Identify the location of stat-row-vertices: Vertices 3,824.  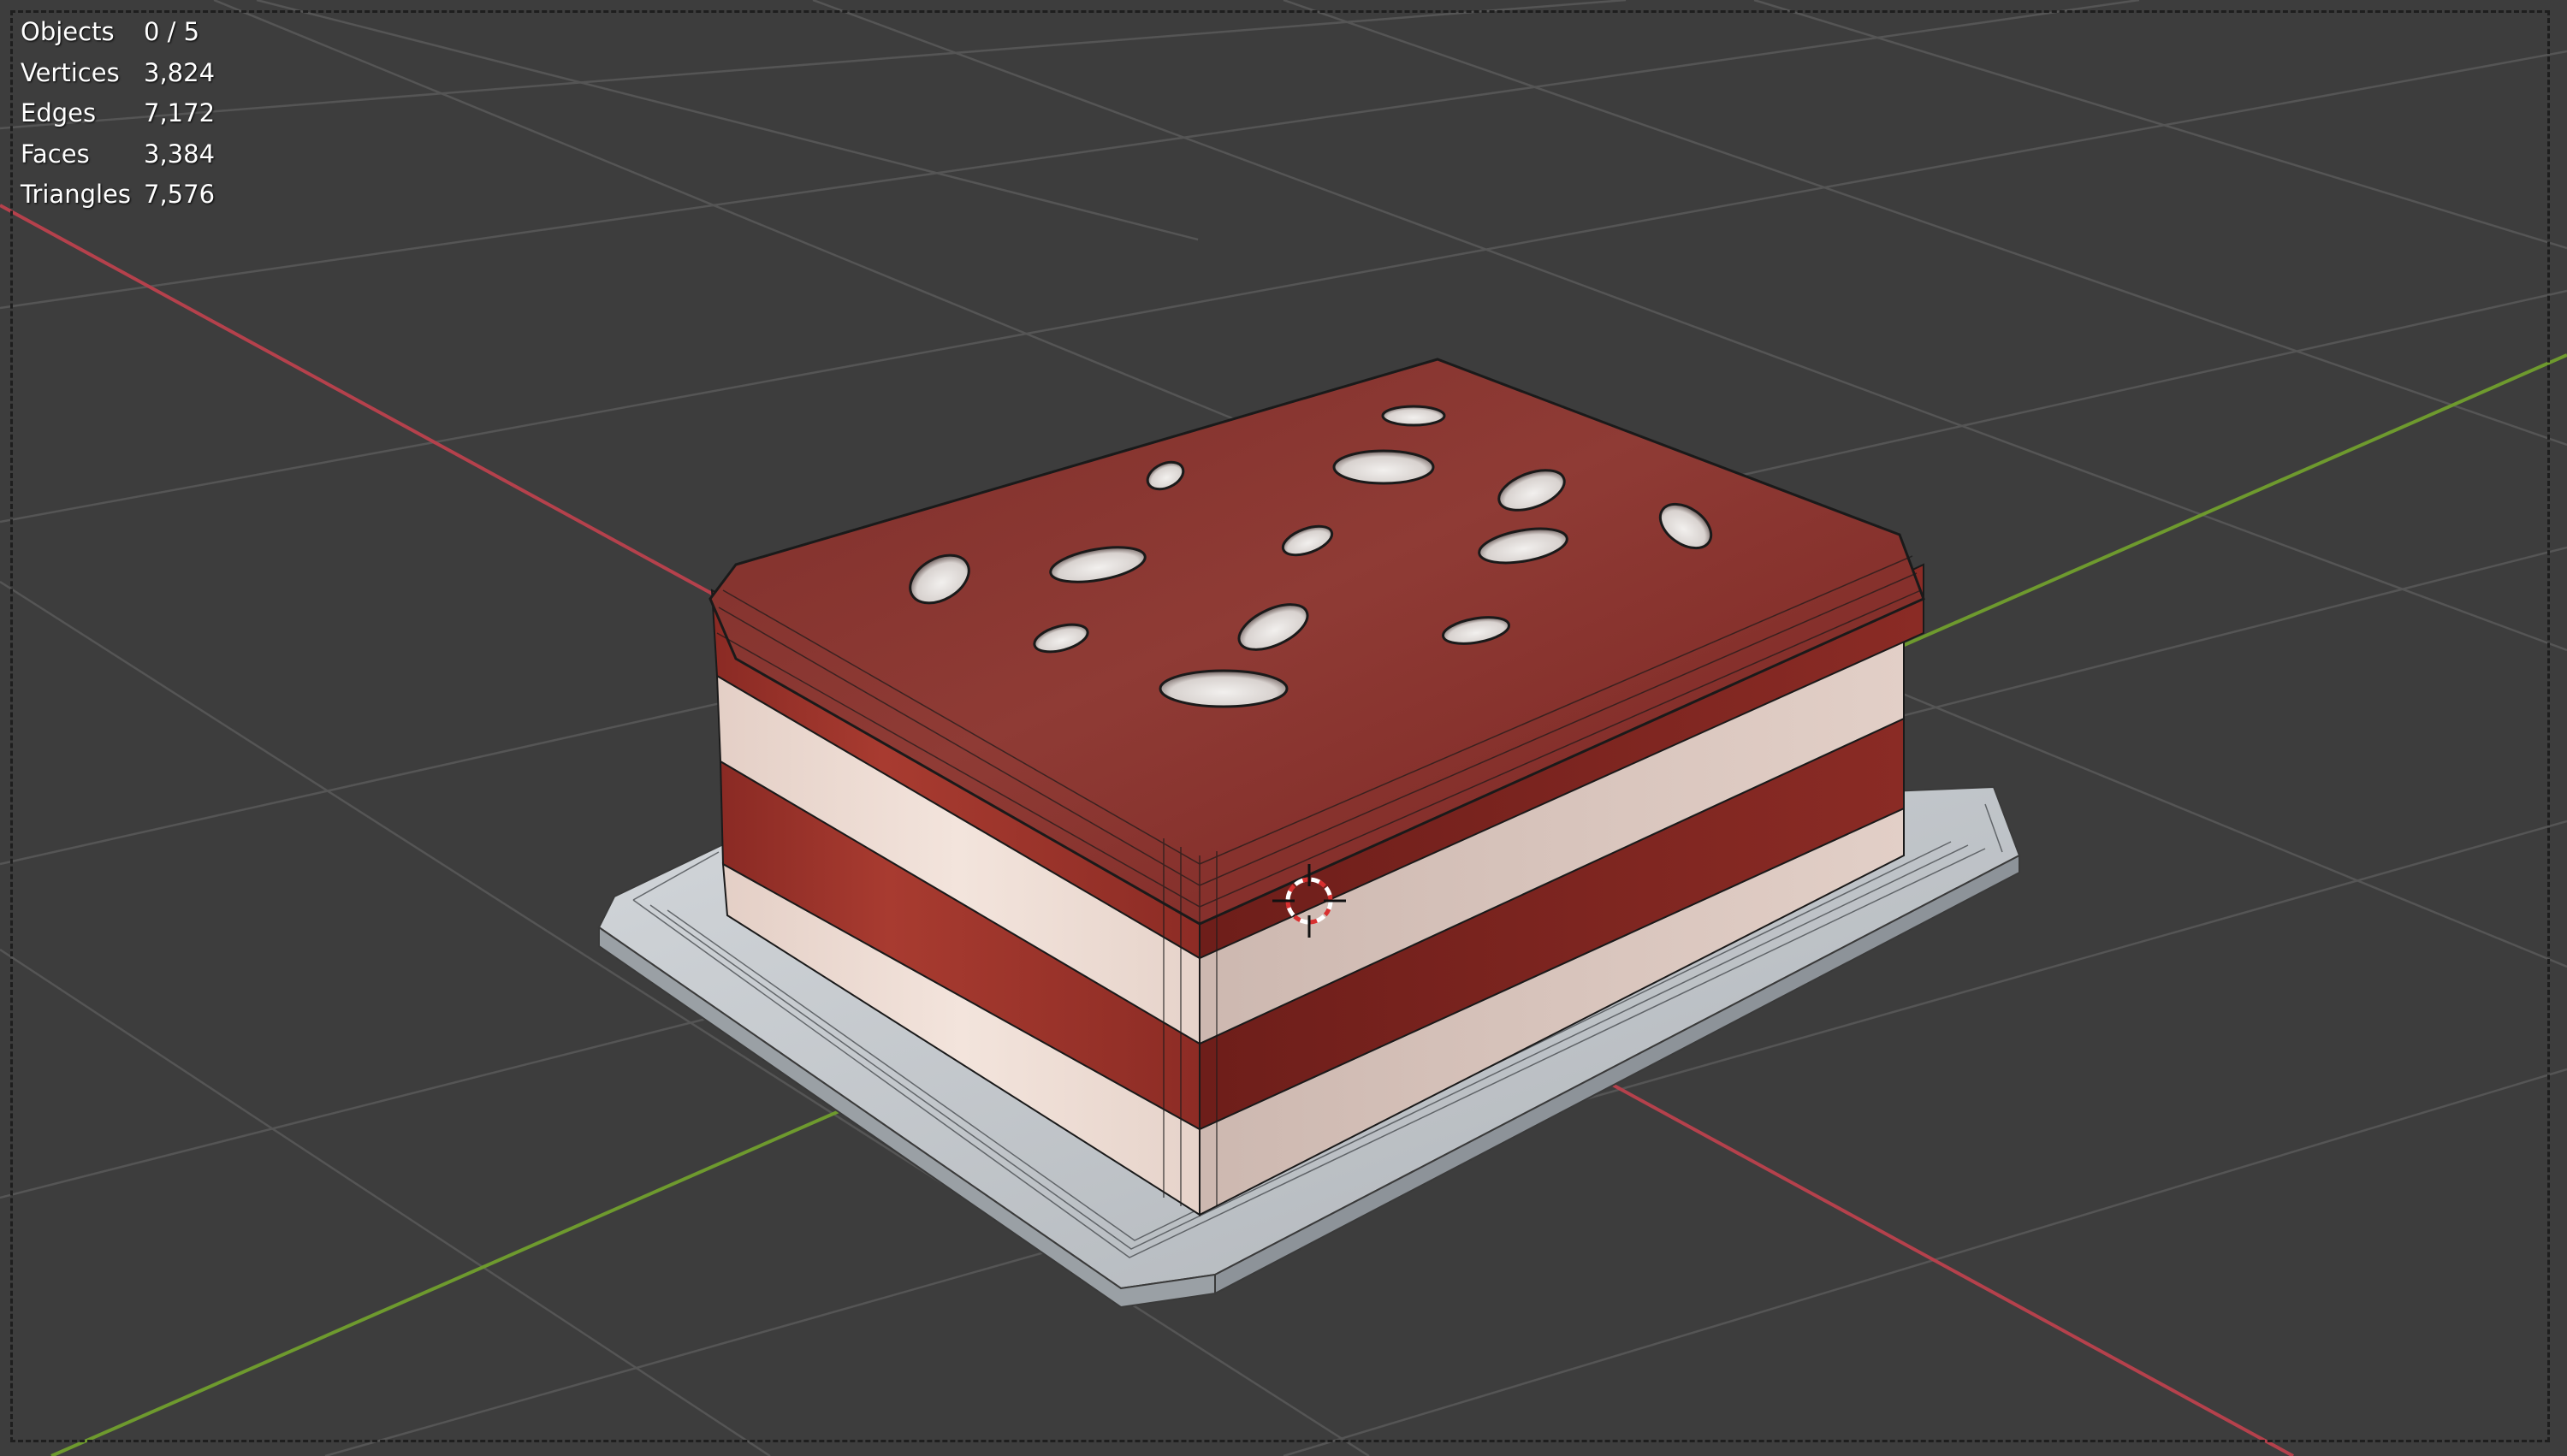
(133, 73).